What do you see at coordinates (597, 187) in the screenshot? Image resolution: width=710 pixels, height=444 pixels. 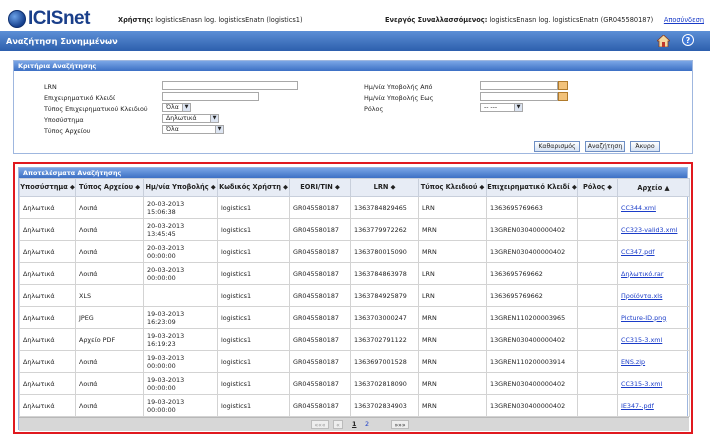 I see `column-header: Ρόλος ⬥` at bounding box center [597, 187].